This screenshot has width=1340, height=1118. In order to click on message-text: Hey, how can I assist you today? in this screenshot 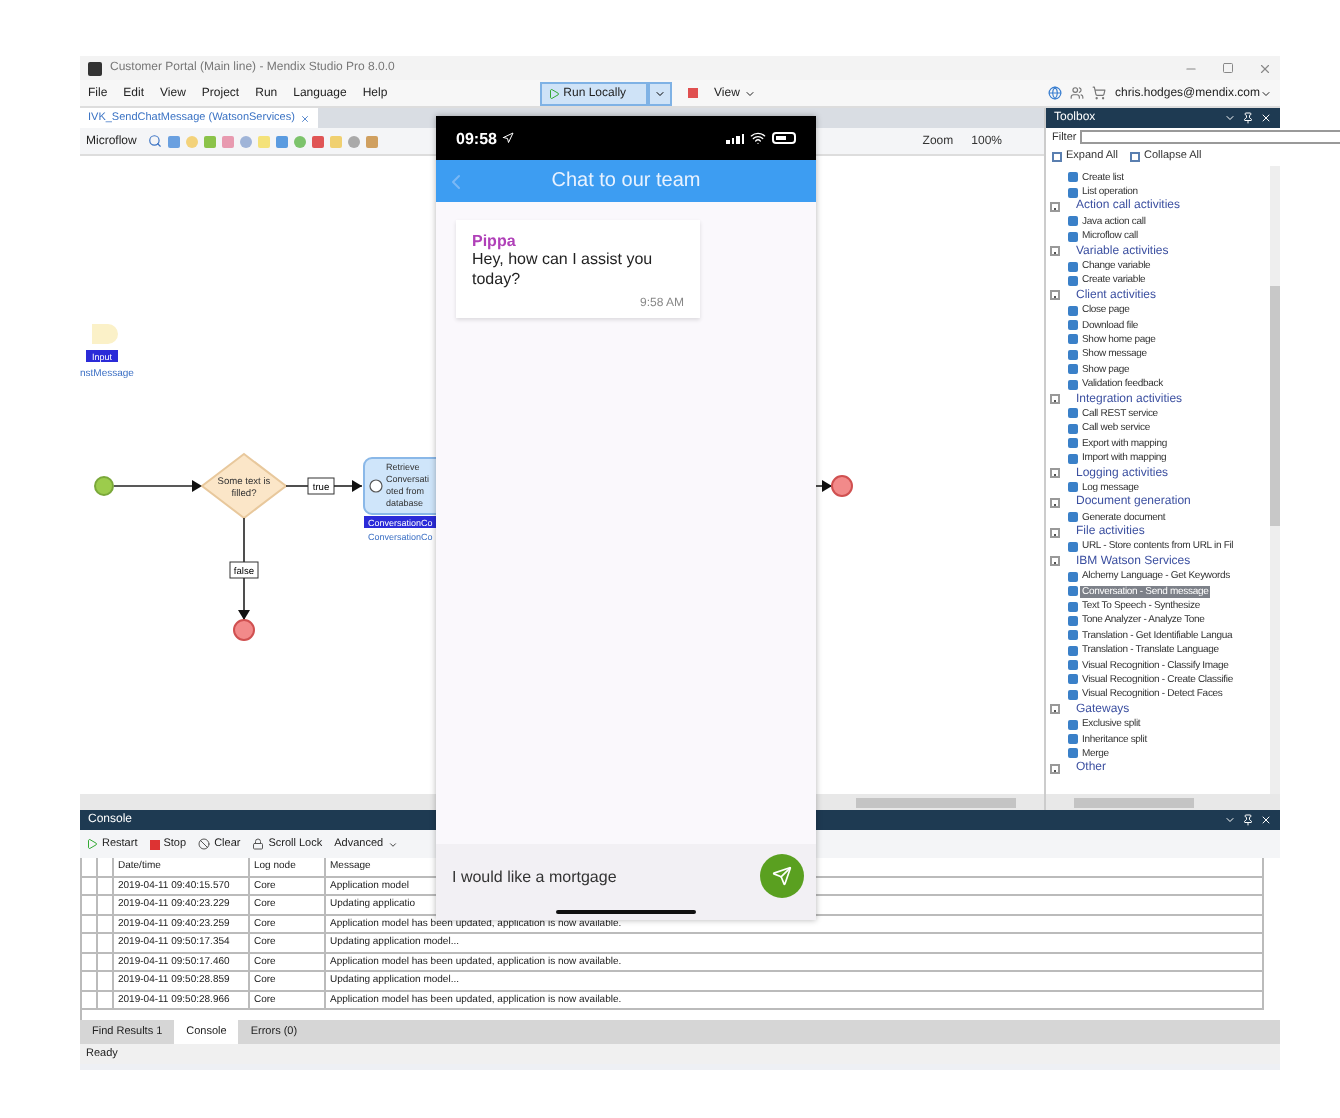, I will do `click(563, 270)`.